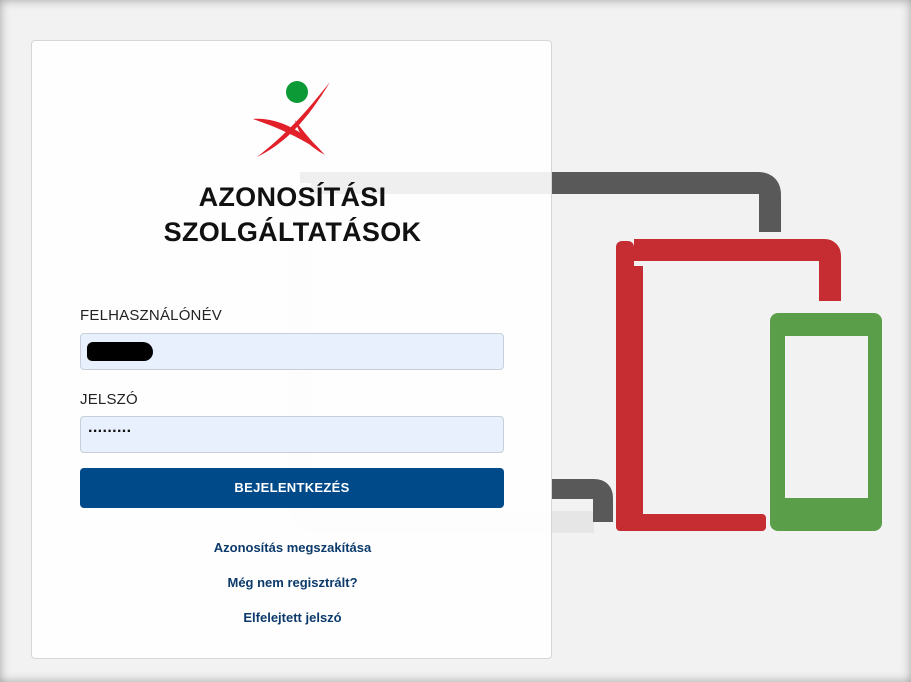  What do you see at coordinates (694, 388) in the screenshot?
I see `tablet-shape-body` at bounding box center [694, 388].